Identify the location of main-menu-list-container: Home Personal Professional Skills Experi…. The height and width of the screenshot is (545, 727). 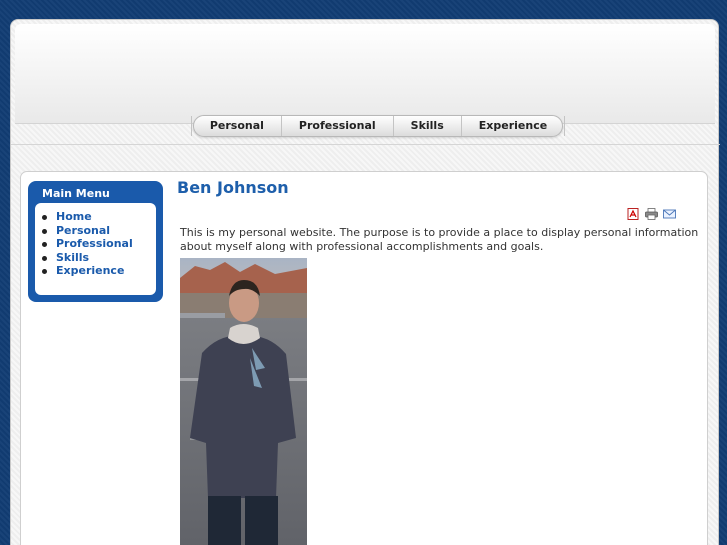
(95, 249).